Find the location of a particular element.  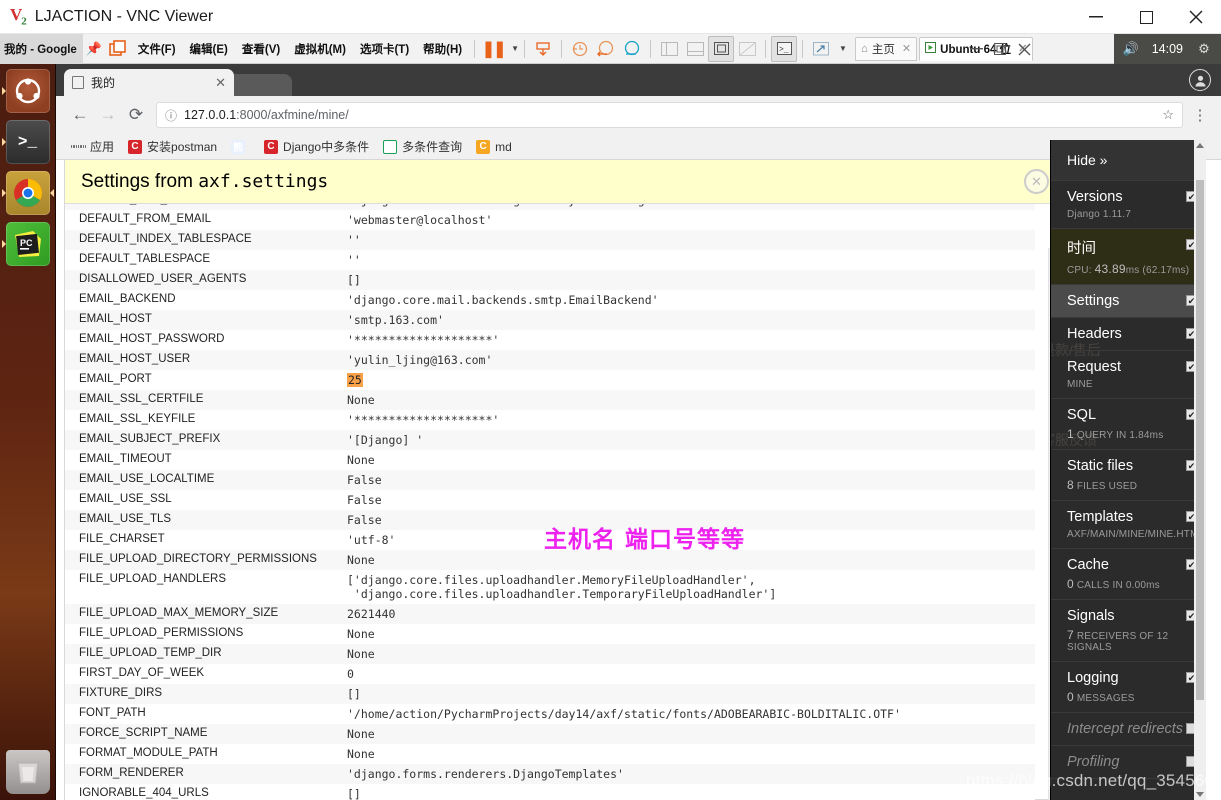

djdt-panel-headers: Headers ✔ is located at coordinates (1128, 334).